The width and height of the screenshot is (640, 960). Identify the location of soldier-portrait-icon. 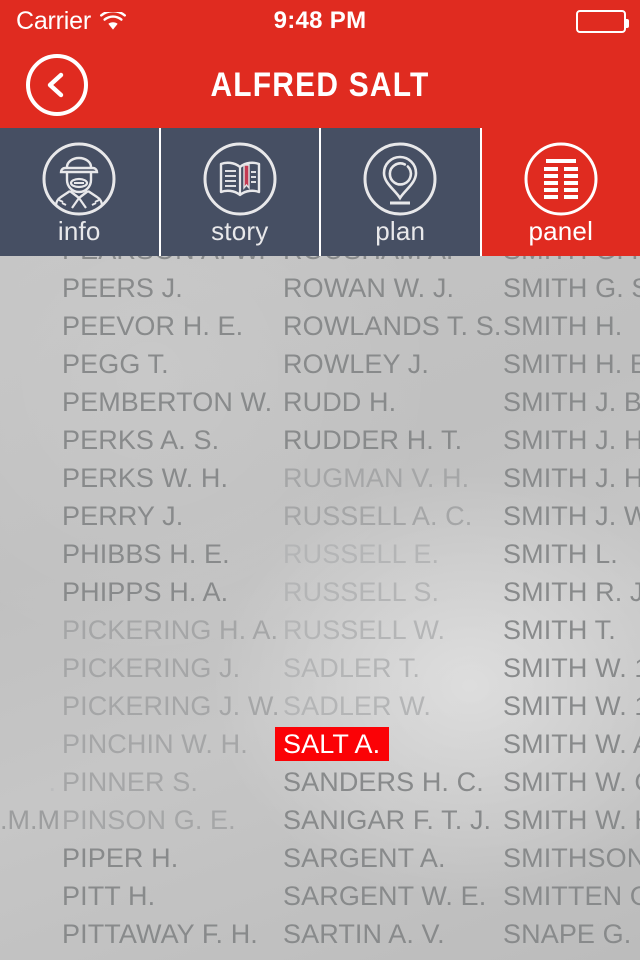
(79, 179).